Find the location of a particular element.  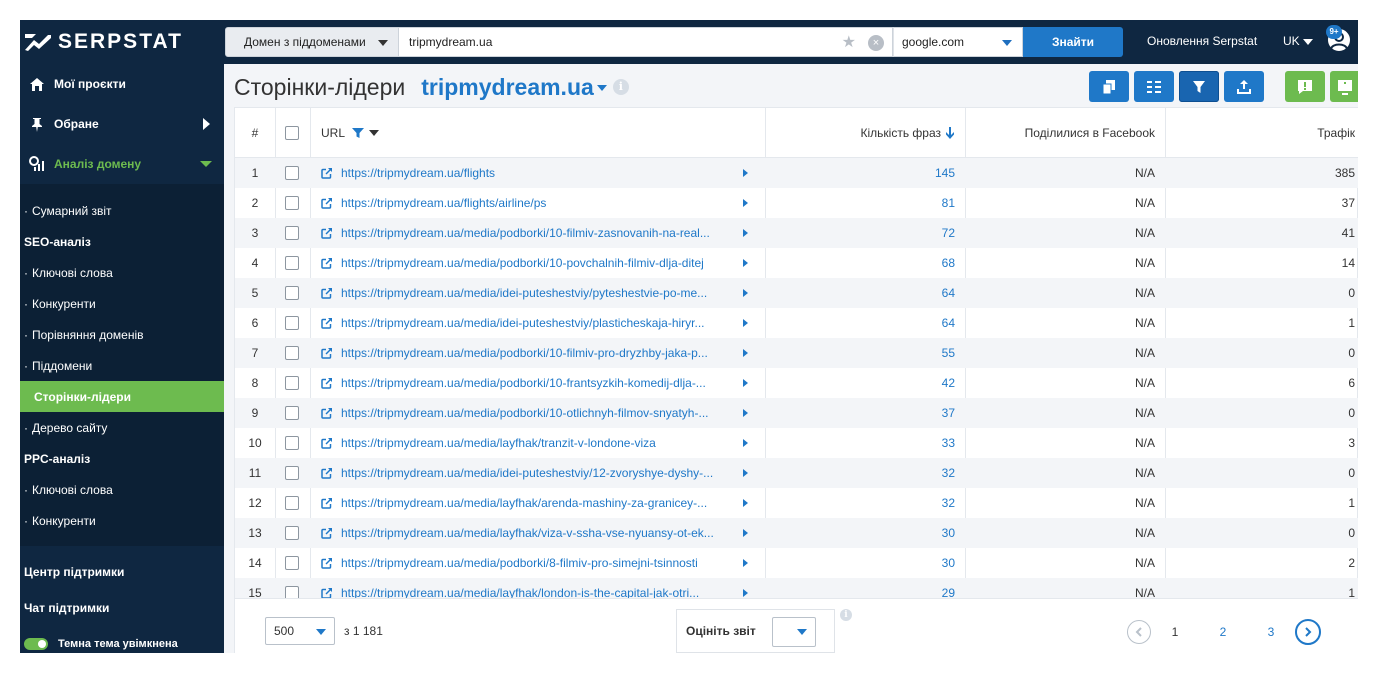

sort-desc-icon is located at coordinates (950, 133).